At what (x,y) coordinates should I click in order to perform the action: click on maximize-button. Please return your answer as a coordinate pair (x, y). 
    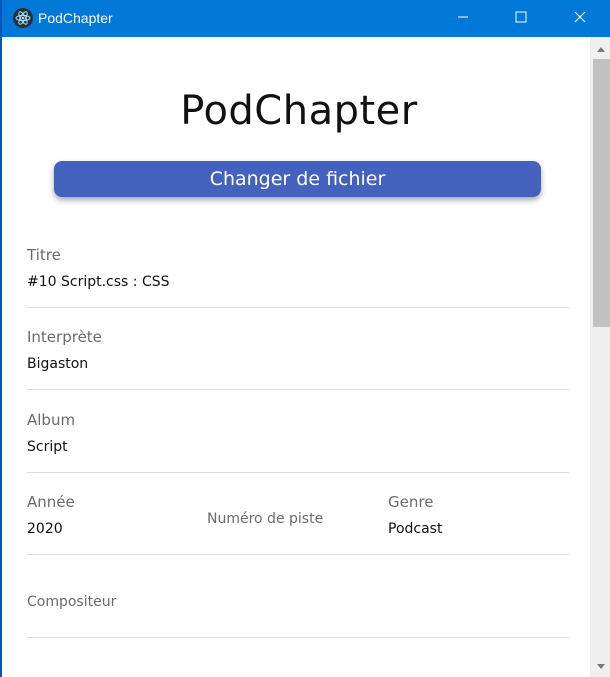
    Looking at the image, I should click on (521, 18).